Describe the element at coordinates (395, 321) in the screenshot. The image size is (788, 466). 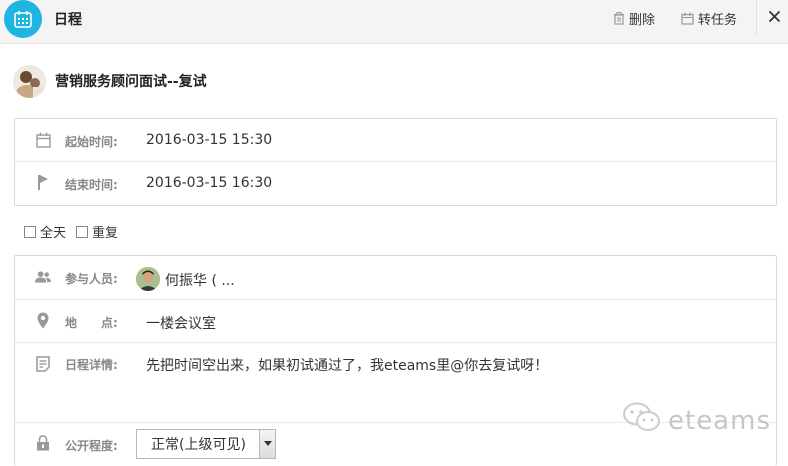
I see `location-row: 地 点: 一楼会议室` at that location.